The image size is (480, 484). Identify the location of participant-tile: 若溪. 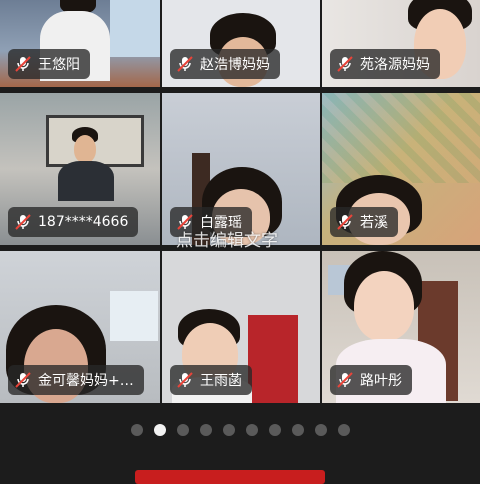
(401, 169).